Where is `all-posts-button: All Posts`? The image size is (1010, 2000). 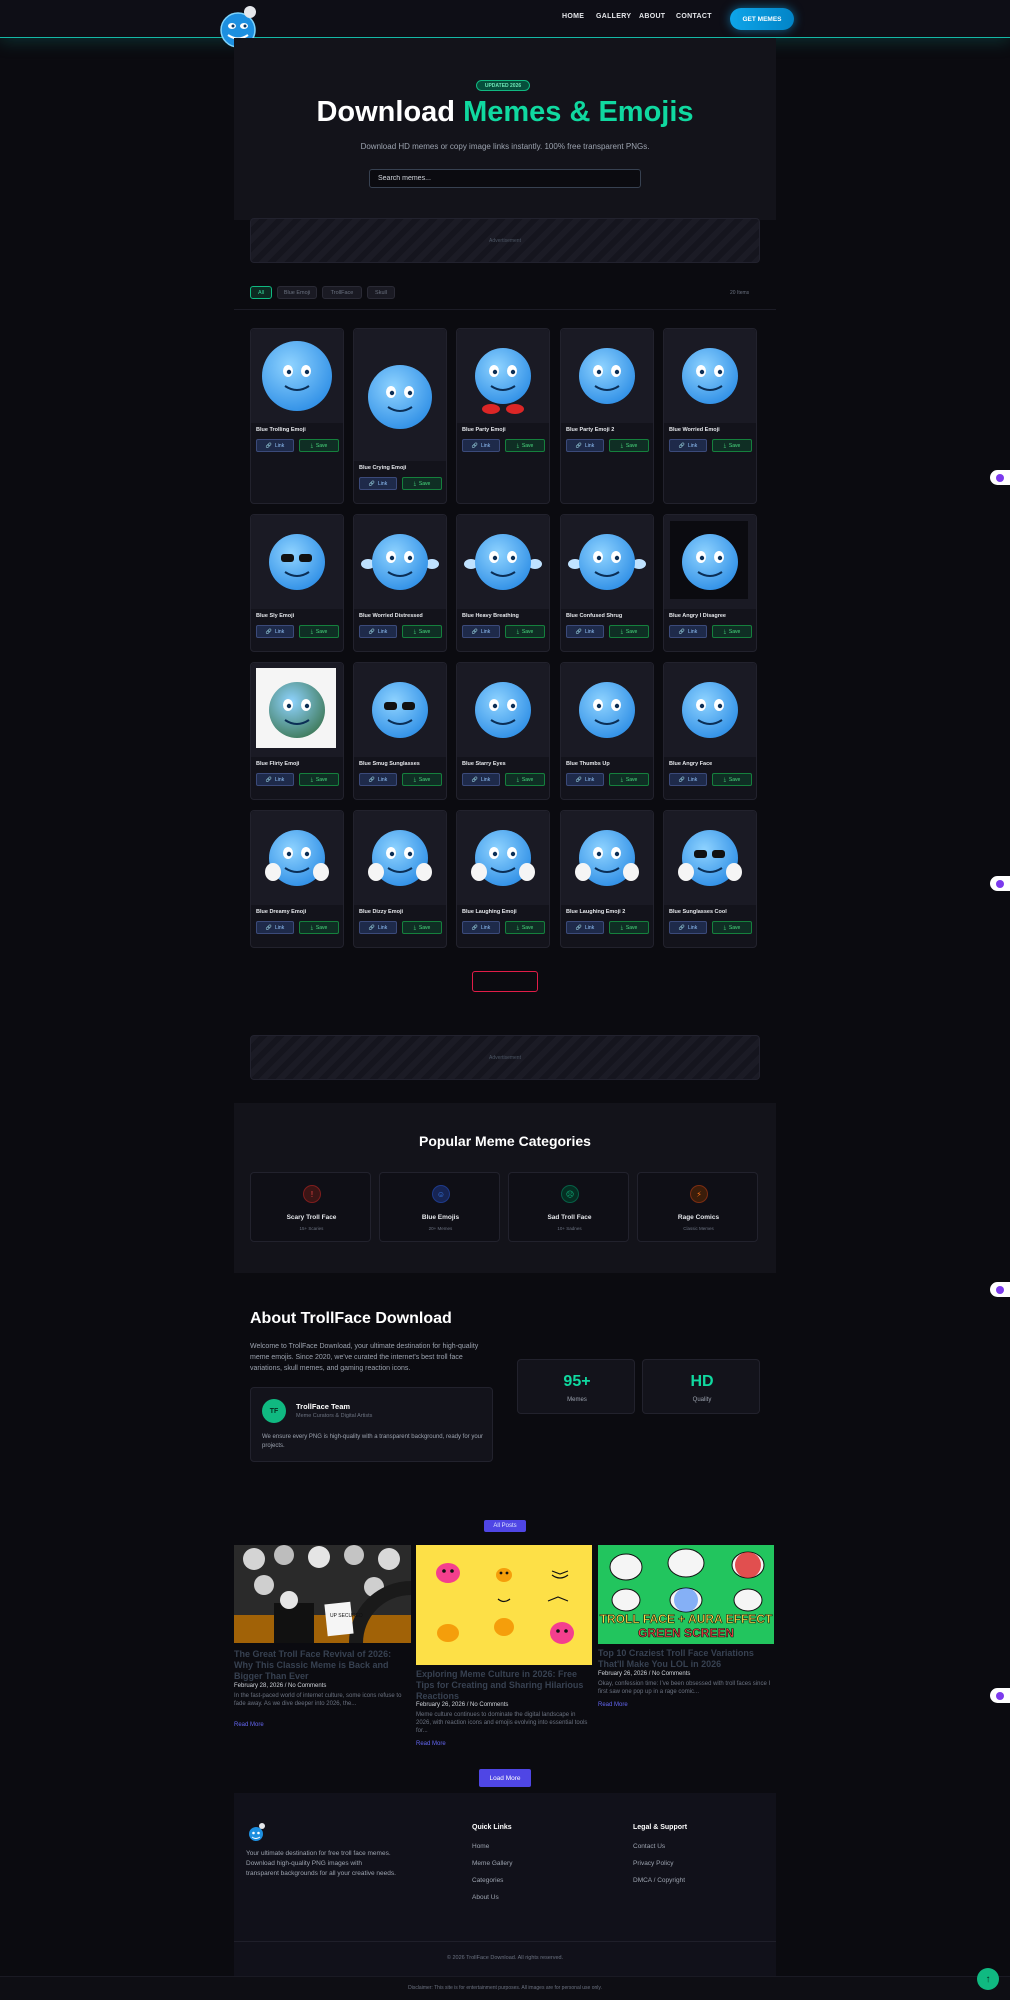
all-posts-button: All Posts is located at coordinates (505, 1526).